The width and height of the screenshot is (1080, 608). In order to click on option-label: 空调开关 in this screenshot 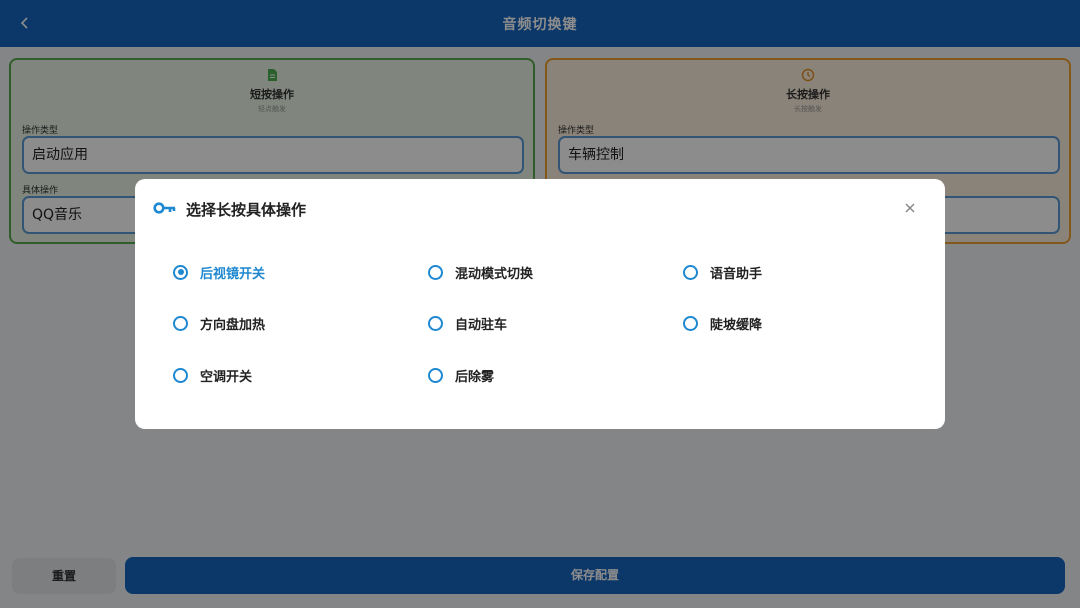, I will do `click(226, 377)`.